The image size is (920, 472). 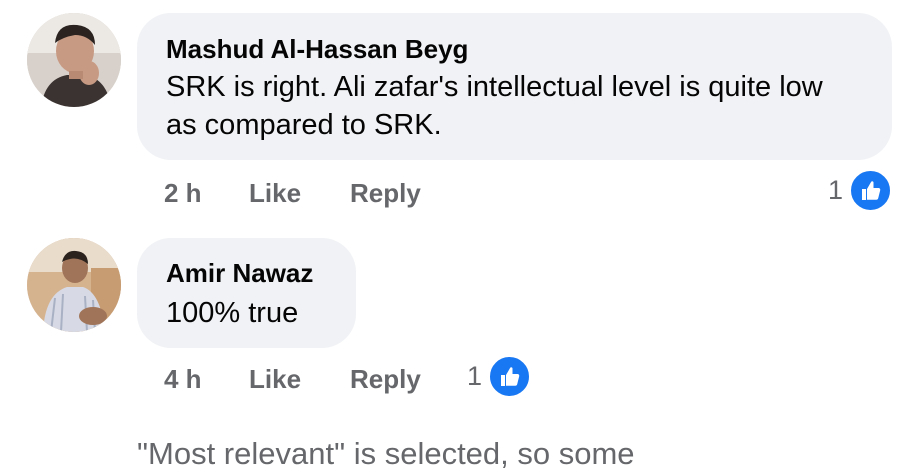 What do you see at coordinates (183, 379) in the screenshot?
I see `comment-timestamp: 4 h` at bounding box center [183, 379].